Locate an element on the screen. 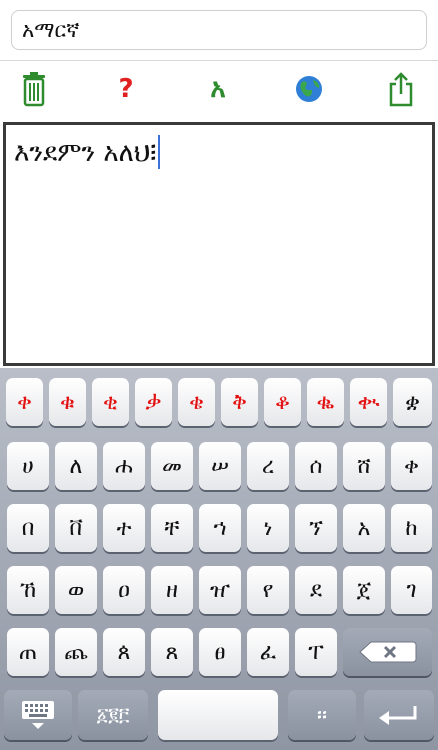  key: ዠ is located at coordinates (220, 590).